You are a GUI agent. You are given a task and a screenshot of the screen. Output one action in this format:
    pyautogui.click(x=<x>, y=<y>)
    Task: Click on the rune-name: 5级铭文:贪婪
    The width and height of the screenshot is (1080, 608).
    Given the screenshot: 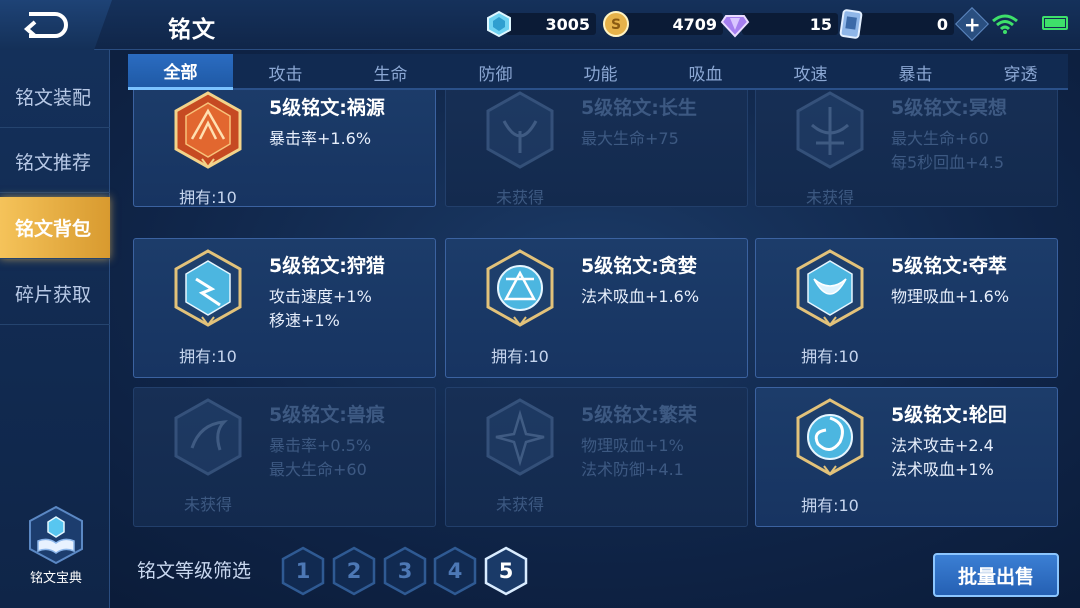 What is the action you would take?
    pyautogui.click(x=639, y=266)
    